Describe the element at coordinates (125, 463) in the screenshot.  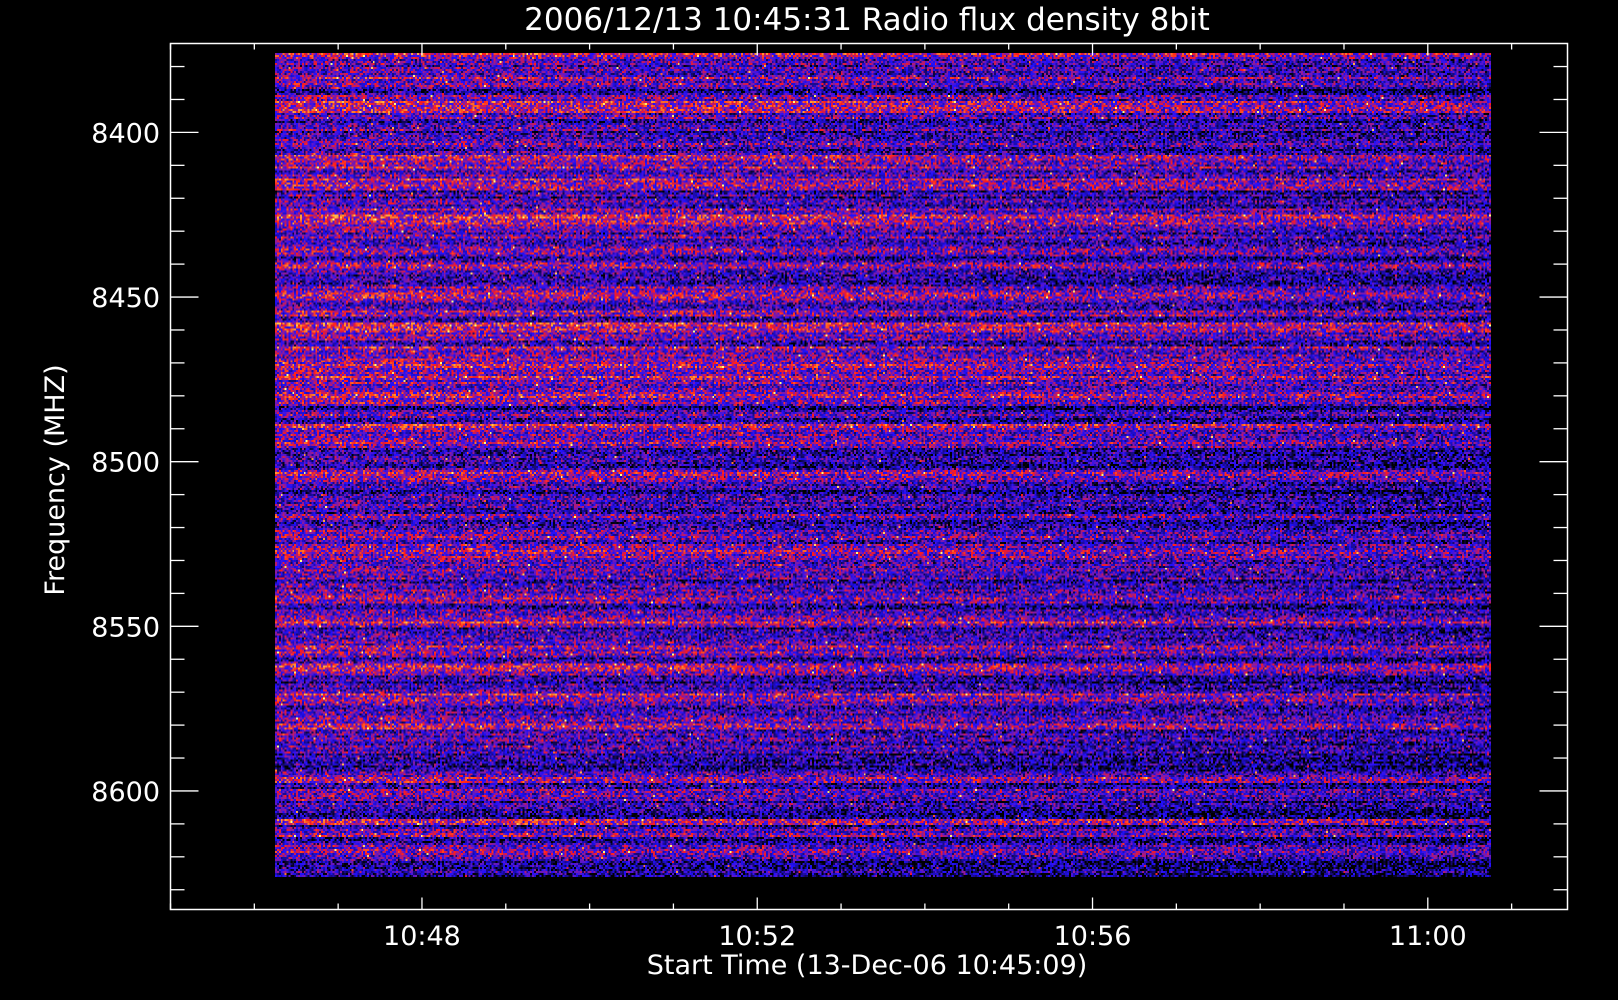
I see `y-tick-label: 8500` at that location.